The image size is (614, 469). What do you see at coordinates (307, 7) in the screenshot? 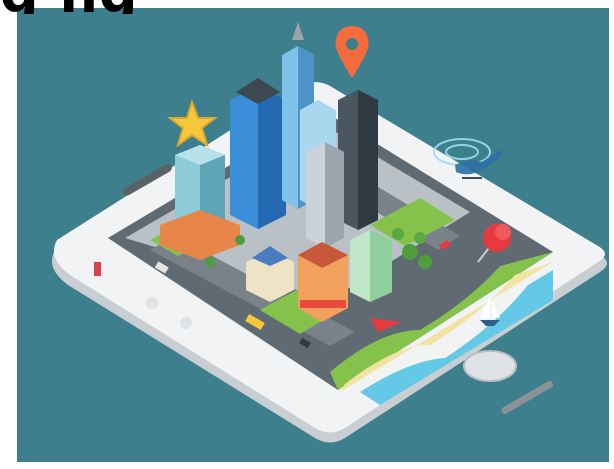
I see `cropped-title-text: g ng` at bounding box center [307, 7].